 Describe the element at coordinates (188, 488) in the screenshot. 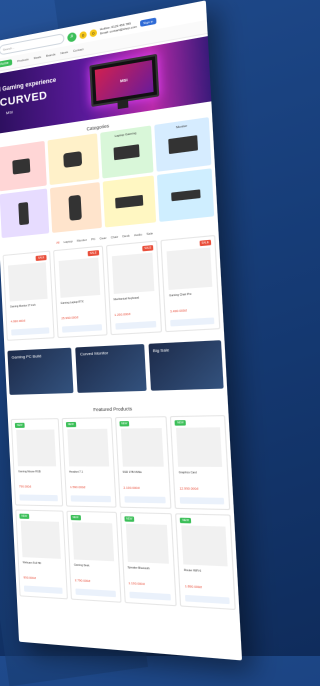

I see `product-price: 12.990.000đ` at that location.